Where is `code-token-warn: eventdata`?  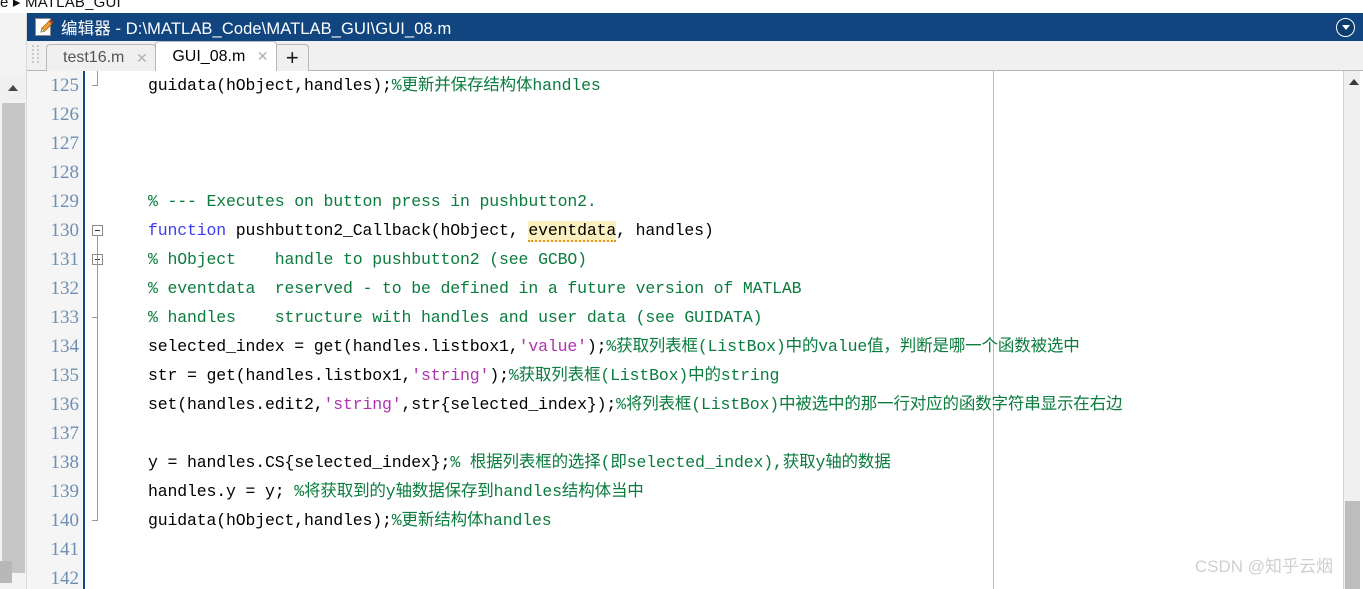
code-token-warn: eventdata is located at coordinates (572, 231).